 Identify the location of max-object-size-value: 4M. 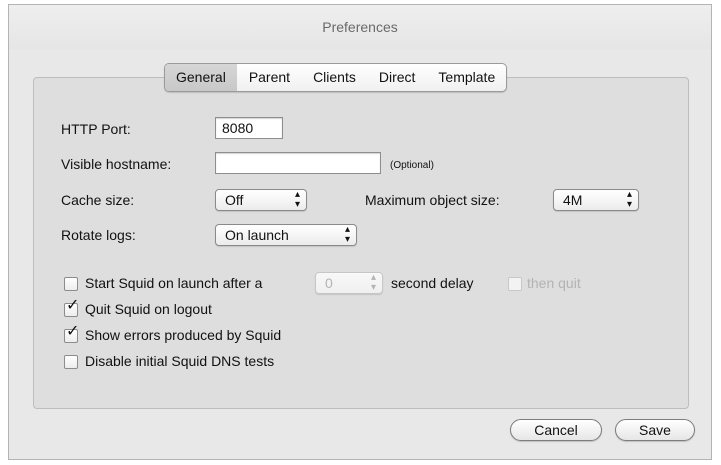
(573, 200).